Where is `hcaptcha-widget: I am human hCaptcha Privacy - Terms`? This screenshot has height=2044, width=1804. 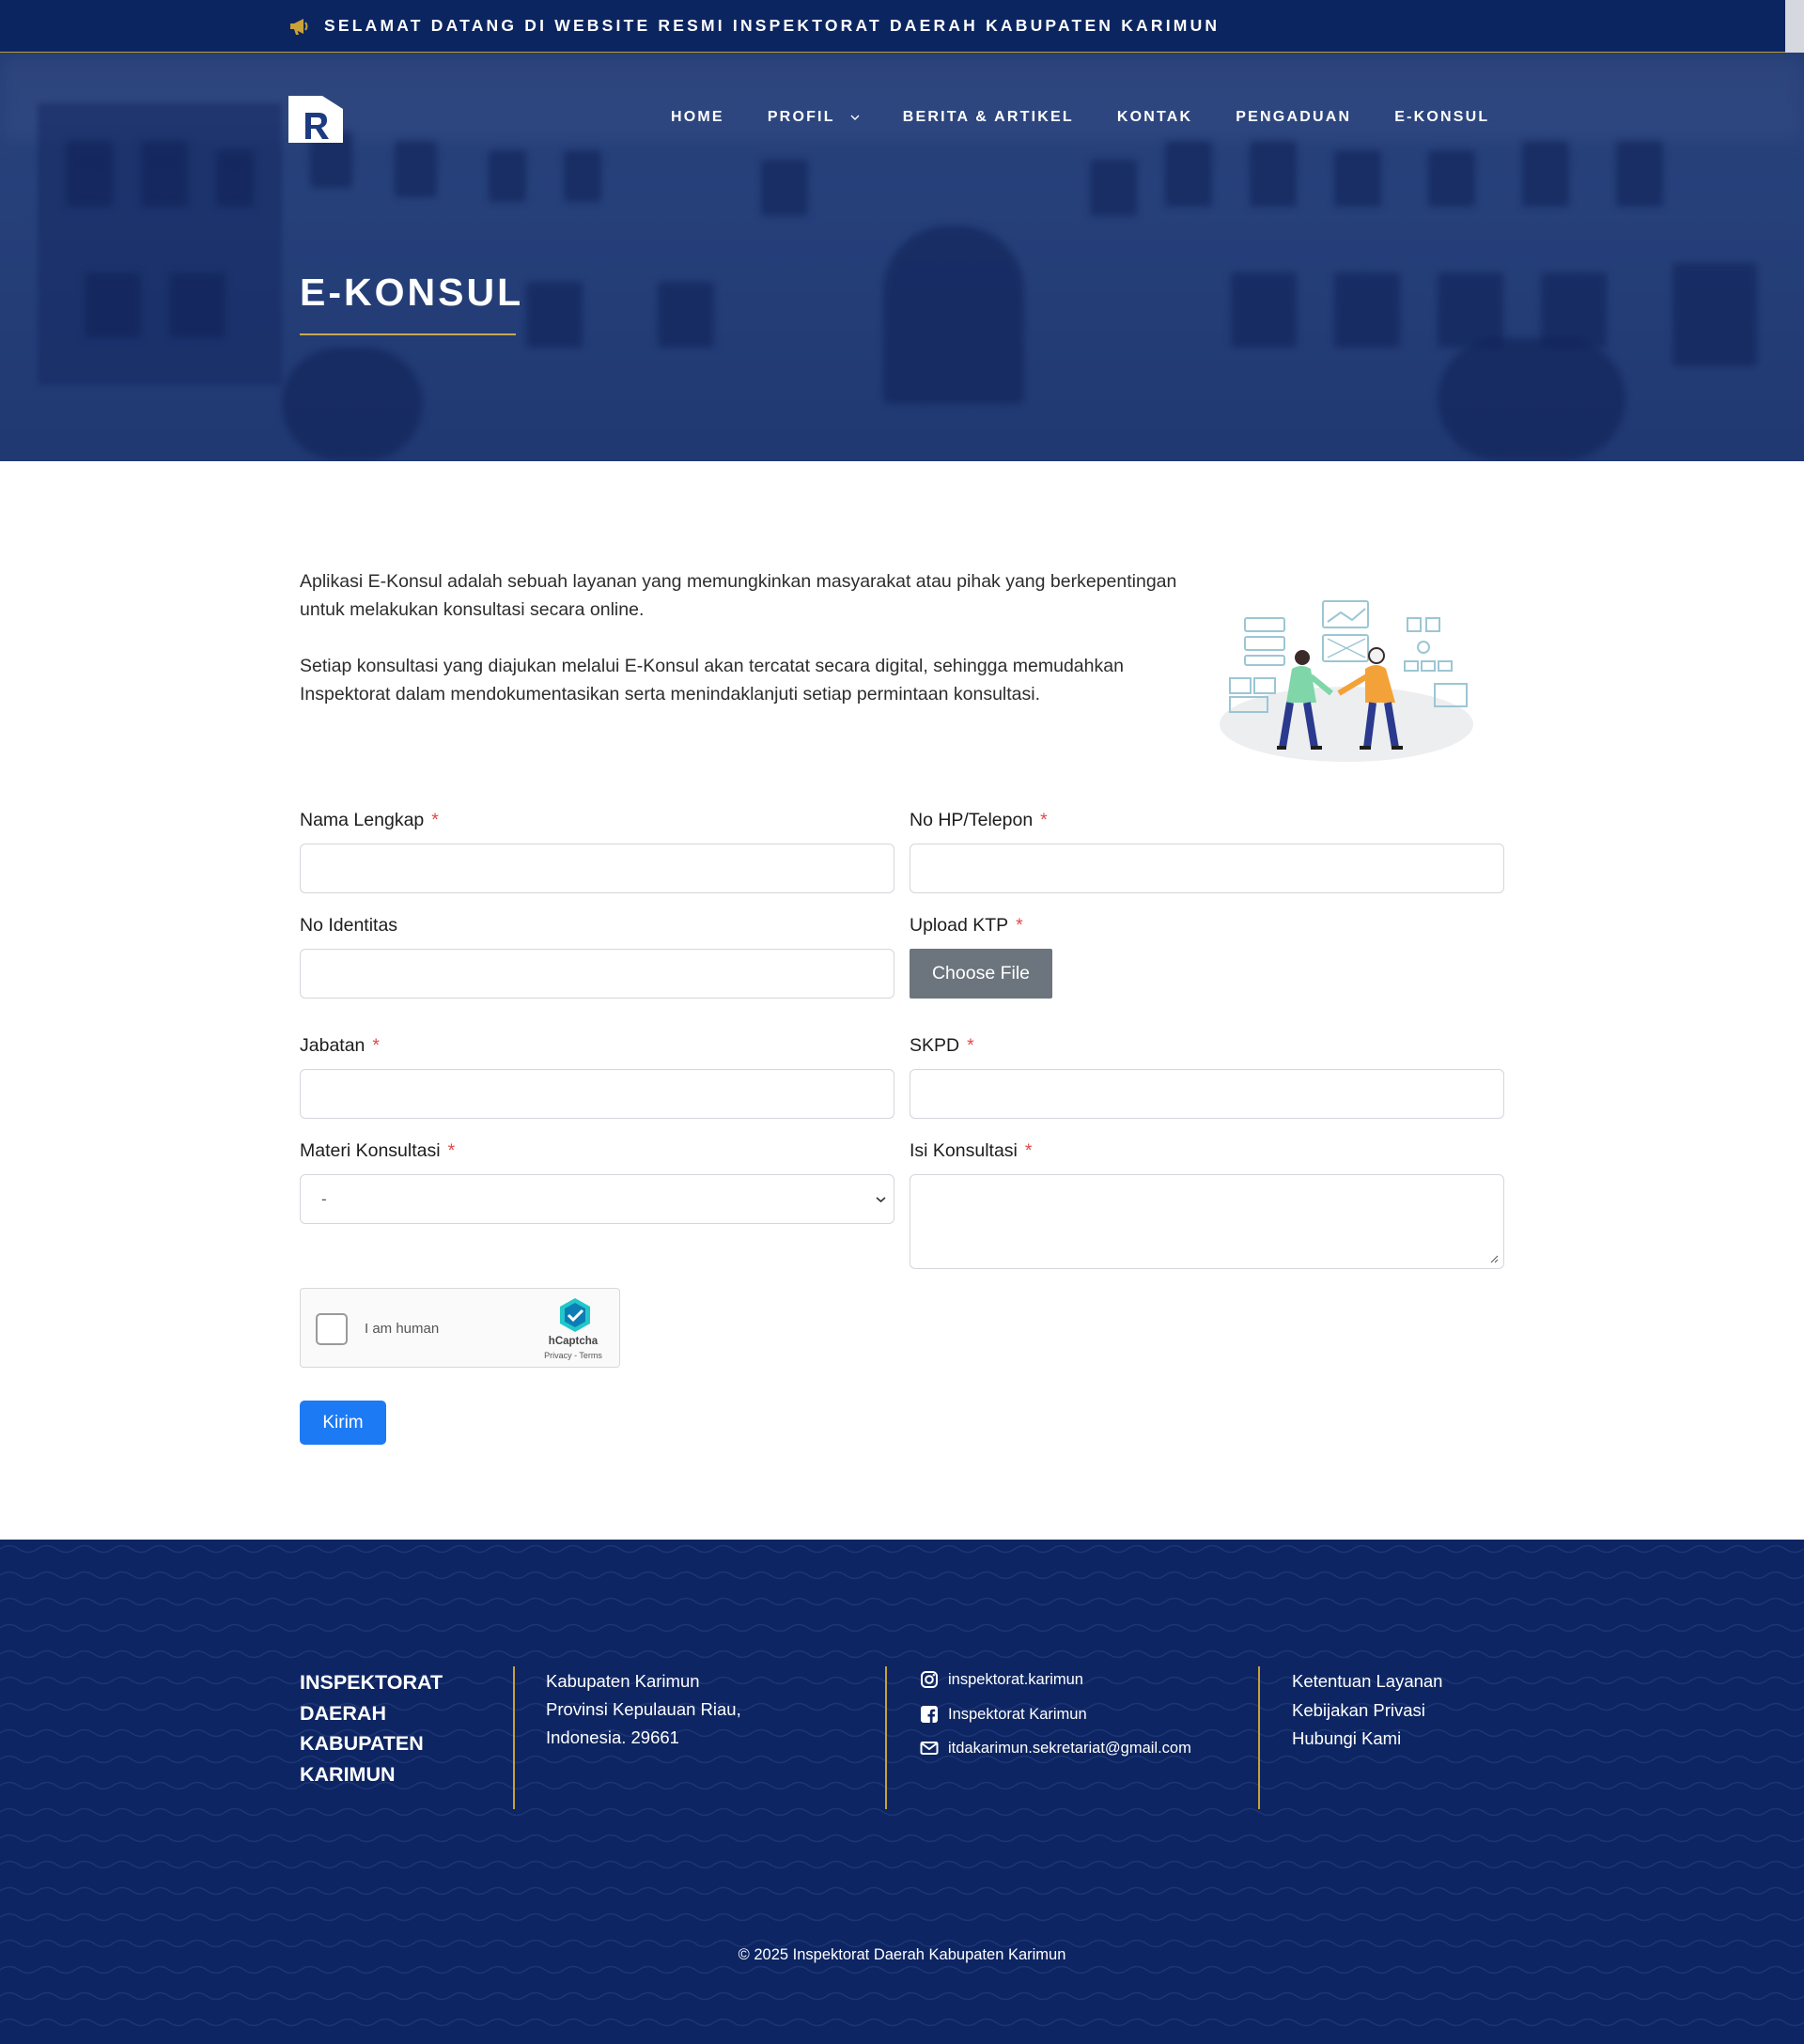 hcaptcha-widget: I am human hCaptcha Privacy - Terms is located at coordinates (460, 1328).